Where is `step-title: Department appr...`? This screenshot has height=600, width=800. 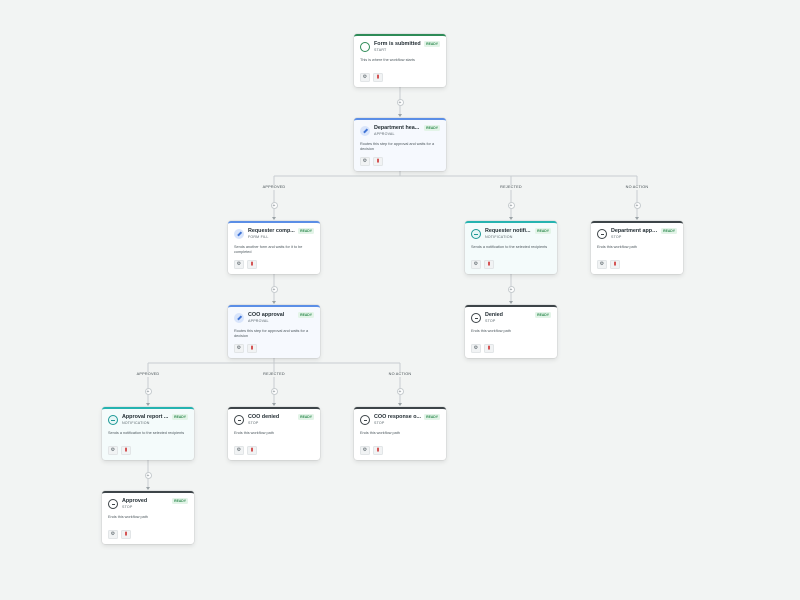
step-title: Department appr... is located at coordinates (635, 231).